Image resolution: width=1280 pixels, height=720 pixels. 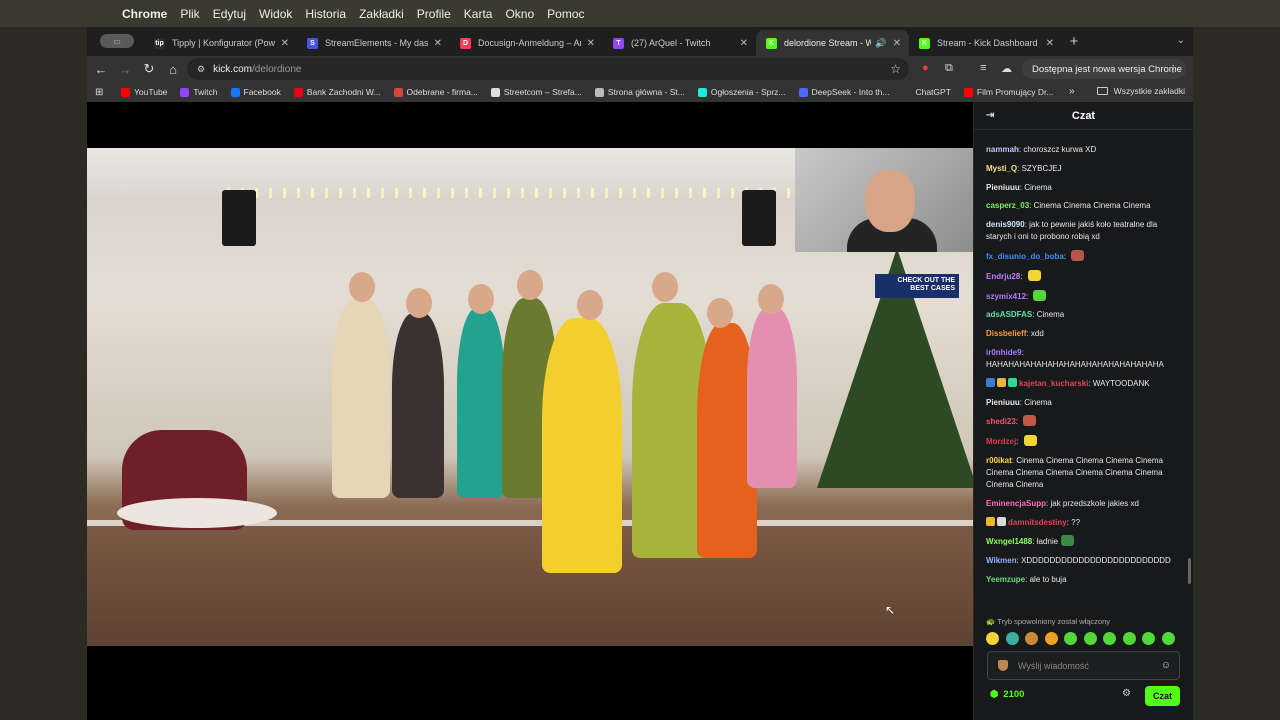 I want to click on chat-message: Endrju28:, so click(x=1082, y=276).